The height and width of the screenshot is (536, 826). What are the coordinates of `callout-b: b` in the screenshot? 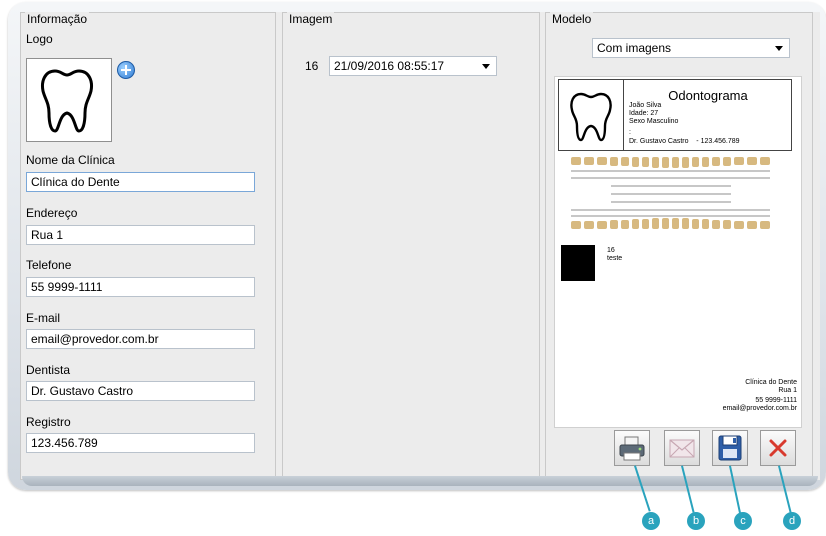 It's located at (696, 521).